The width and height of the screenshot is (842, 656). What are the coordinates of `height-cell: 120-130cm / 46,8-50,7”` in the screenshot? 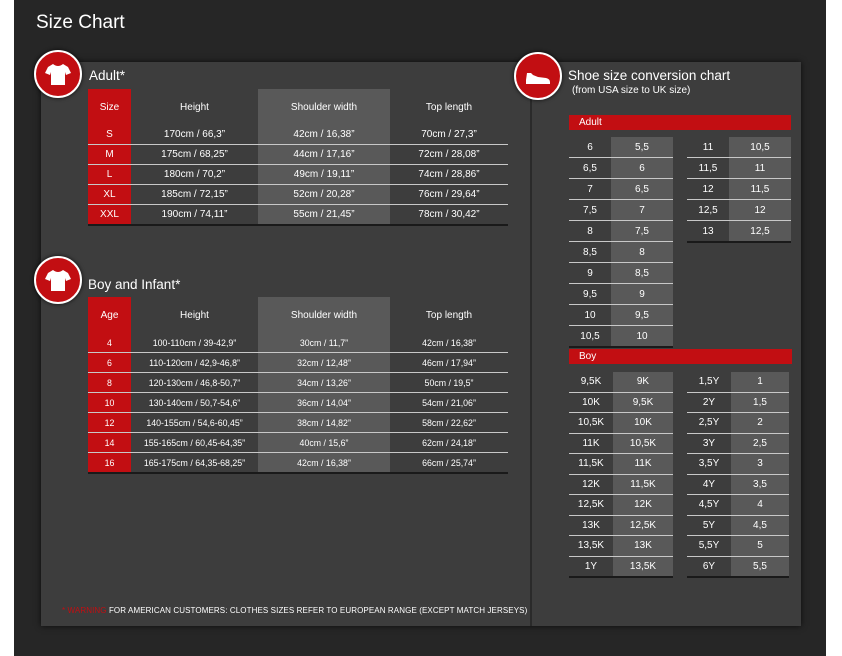 It's located at (194, 382).